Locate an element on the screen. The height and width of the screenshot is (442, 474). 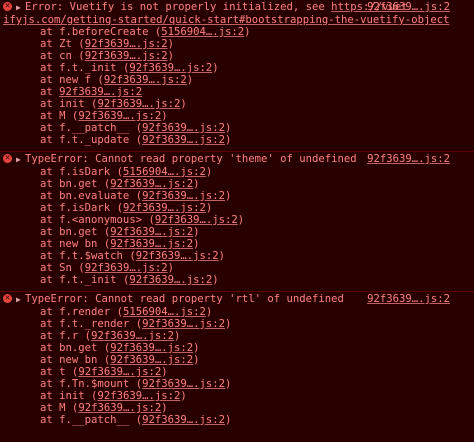
stack-frame: at f.t.$watch (92f3639….js:2) is located at coordinates (133, 256).